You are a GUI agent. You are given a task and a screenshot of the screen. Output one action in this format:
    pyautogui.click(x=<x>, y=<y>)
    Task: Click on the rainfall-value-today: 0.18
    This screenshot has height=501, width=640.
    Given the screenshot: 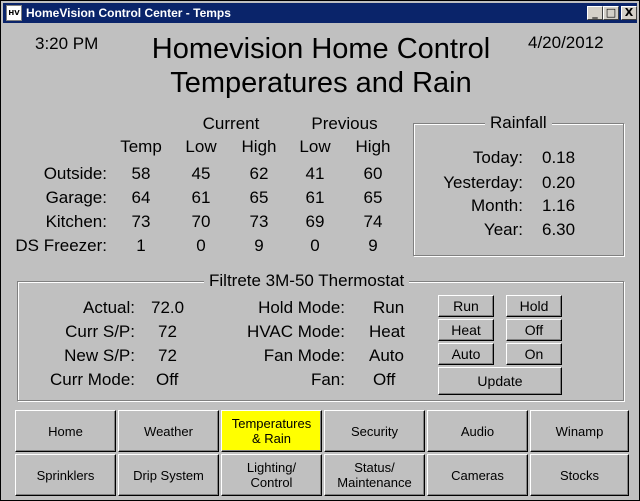 What is the action you would take?
    pyautogui.click(x=559, y=157)
    